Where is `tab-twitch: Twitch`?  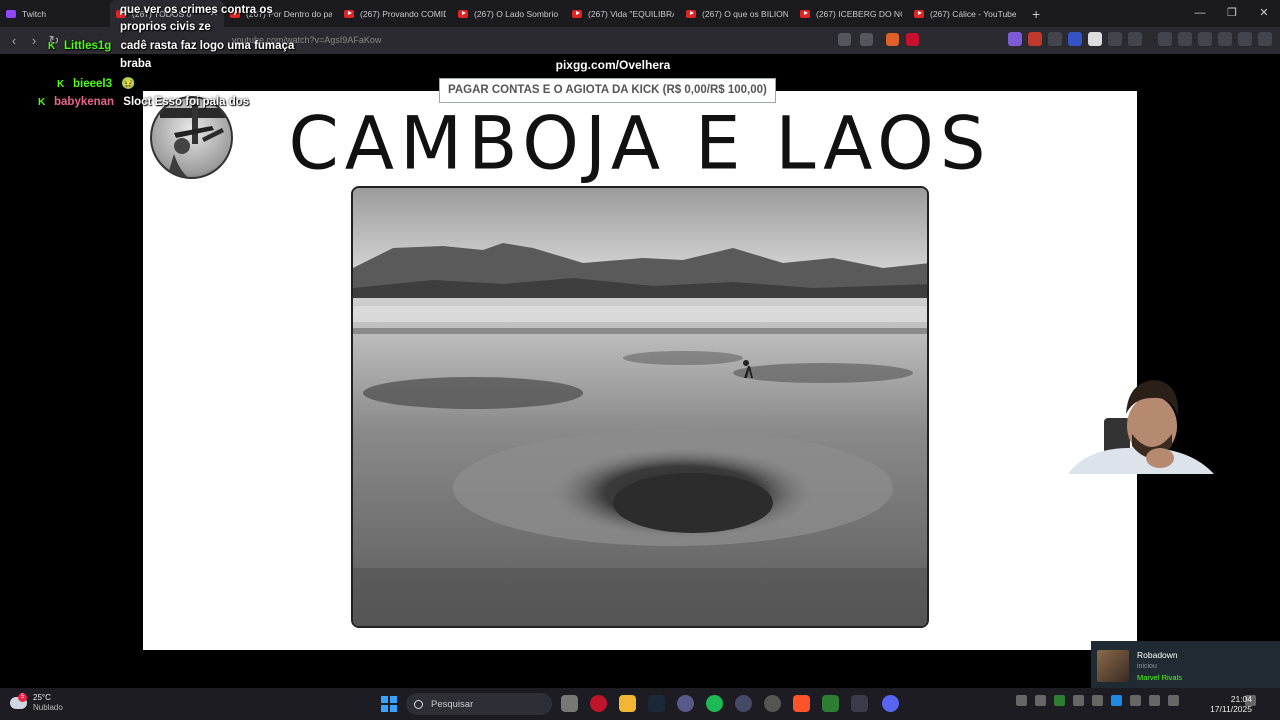
tab-twitch: Twitch is located at coordinates (55, 13).